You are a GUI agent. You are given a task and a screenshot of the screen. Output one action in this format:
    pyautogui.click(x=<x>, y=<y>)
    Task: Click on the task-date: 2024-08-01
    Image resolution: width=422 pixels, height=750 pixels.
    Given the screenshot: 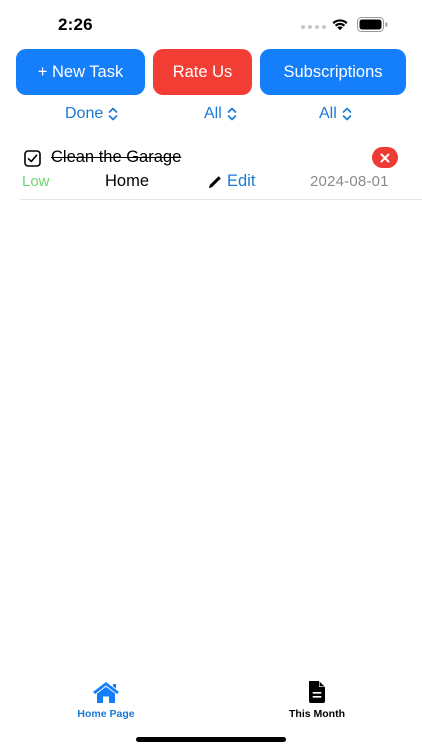 What is the action you would take?
    pyautogui.click(x=349, y=181)
    